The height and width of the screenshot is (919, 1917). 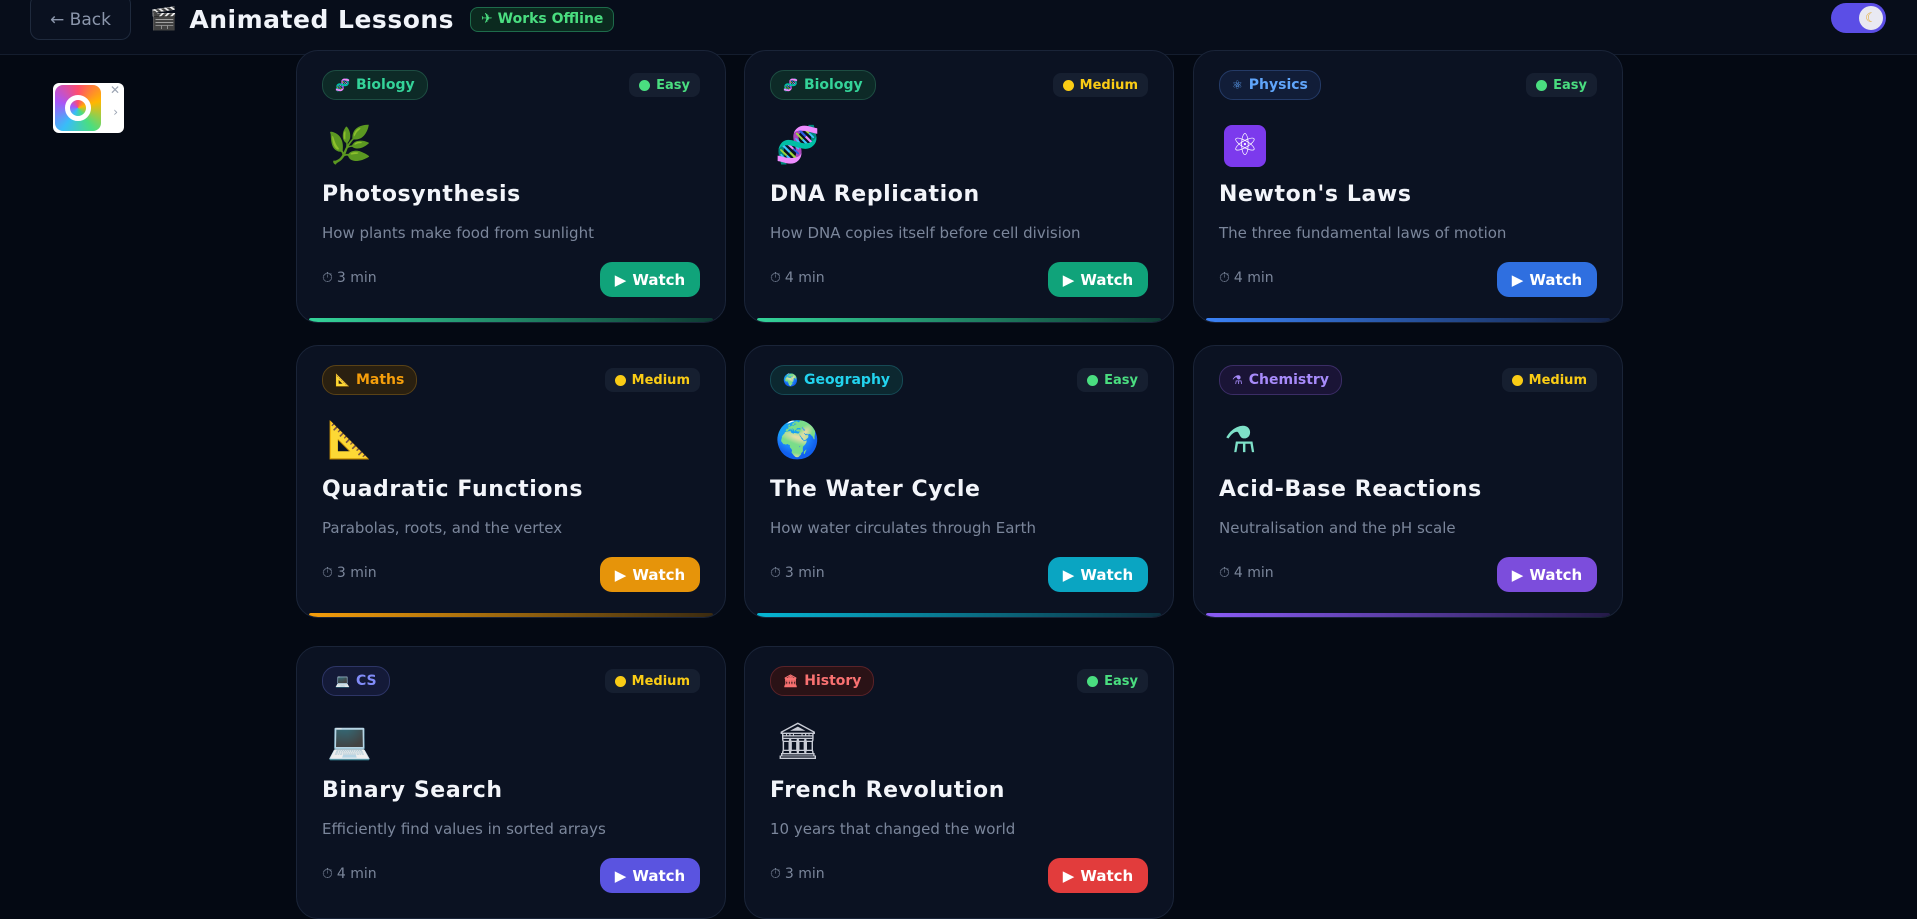 I want to click on lesson-description: Neutralisation and the pH scale, so click(x=1337, y=528).